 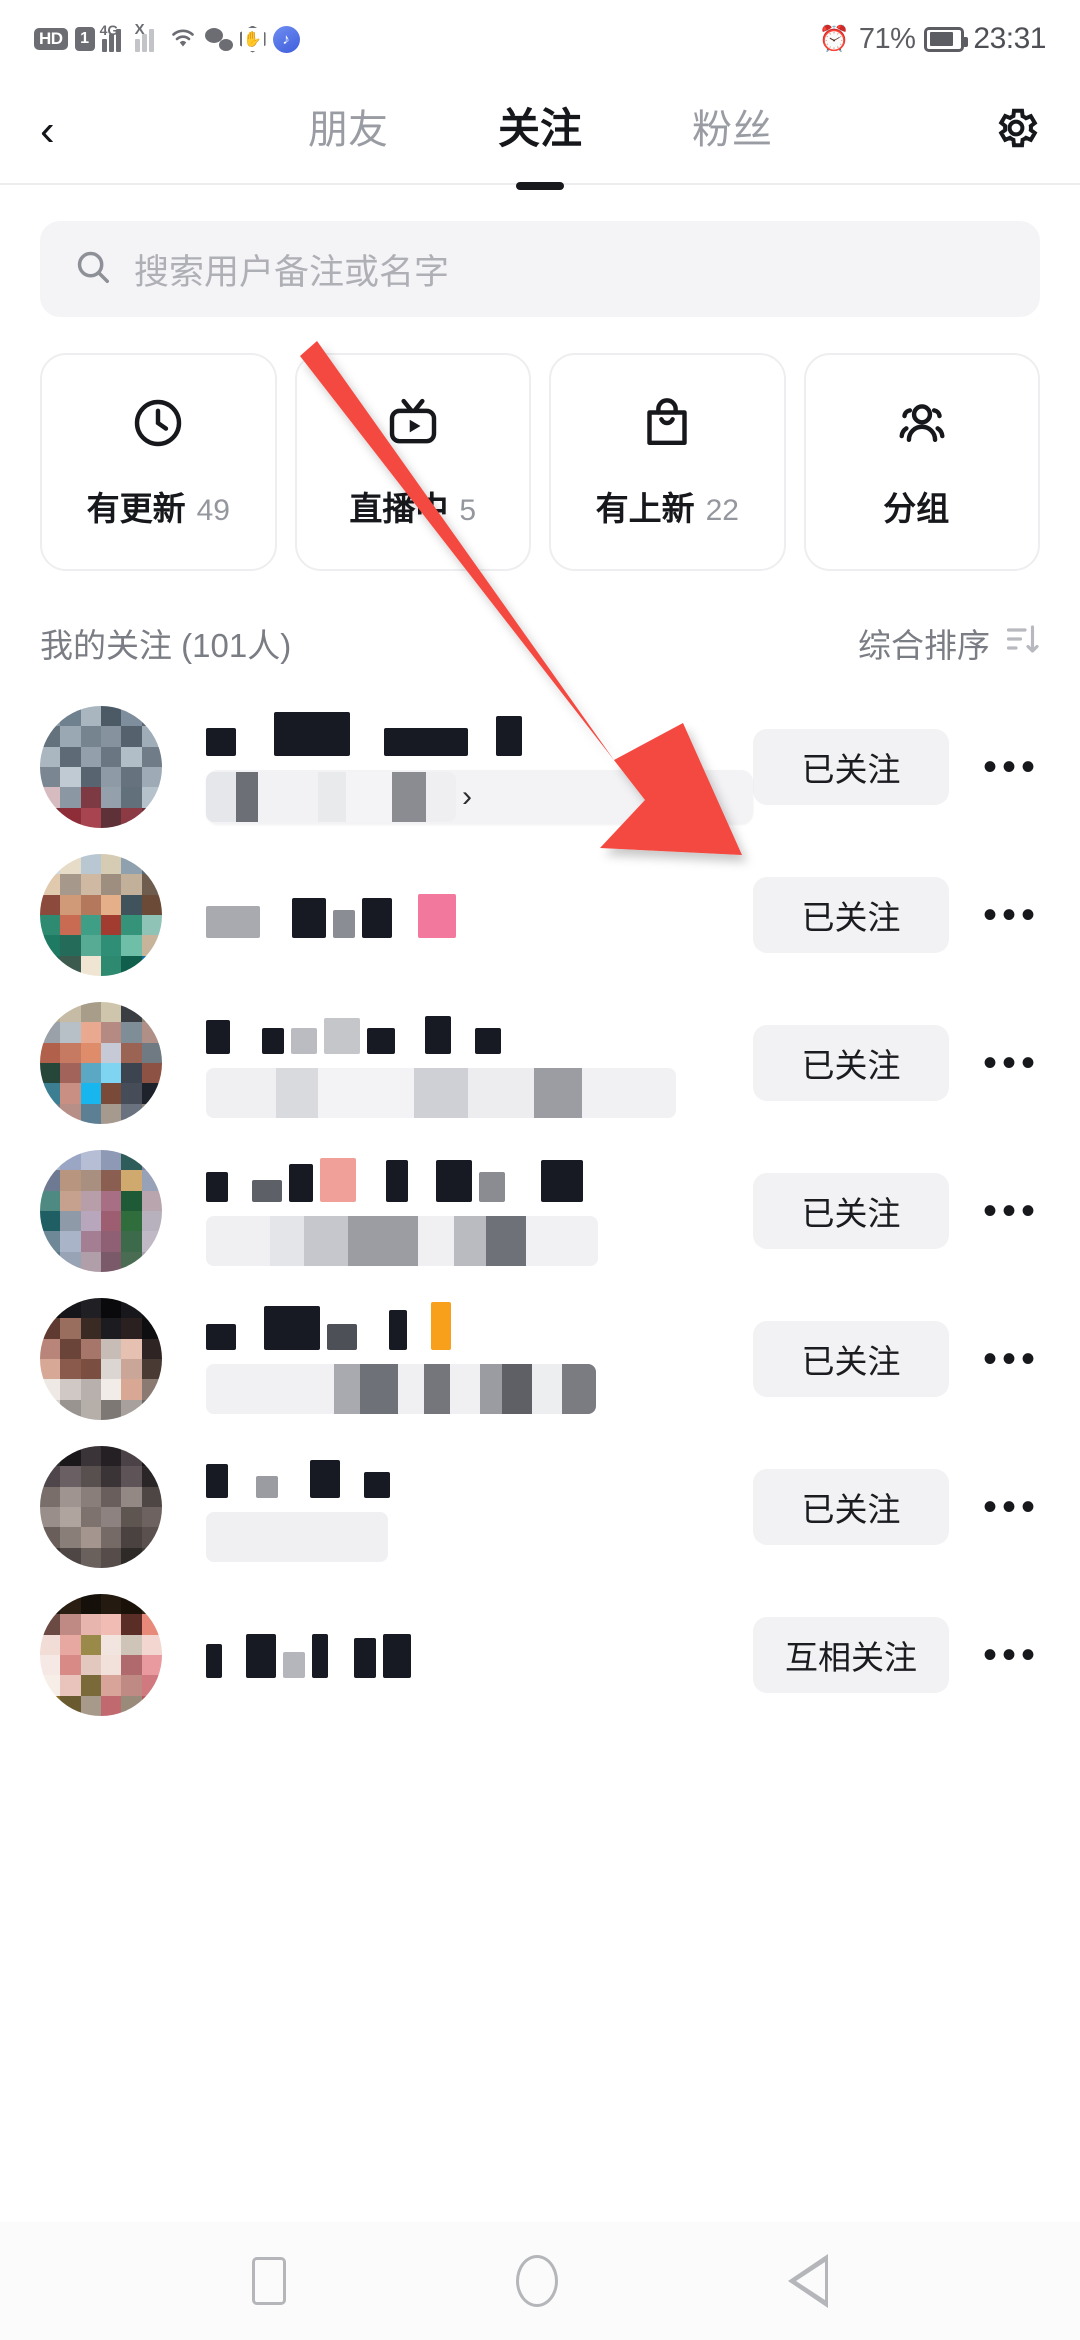 I want to click on android-navigation-bar, so click(x=540, y=2281).